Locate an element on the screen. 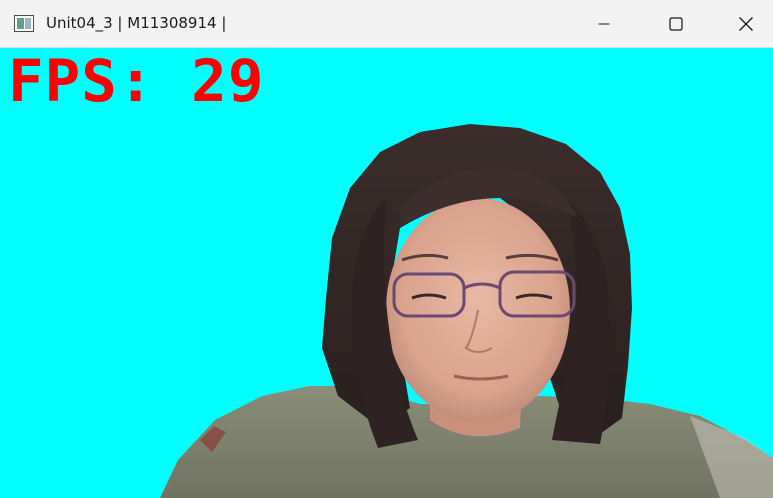 Image resolution: width=773 pixels, height=498 pixels. close-button is located at coordinates (742, 23).